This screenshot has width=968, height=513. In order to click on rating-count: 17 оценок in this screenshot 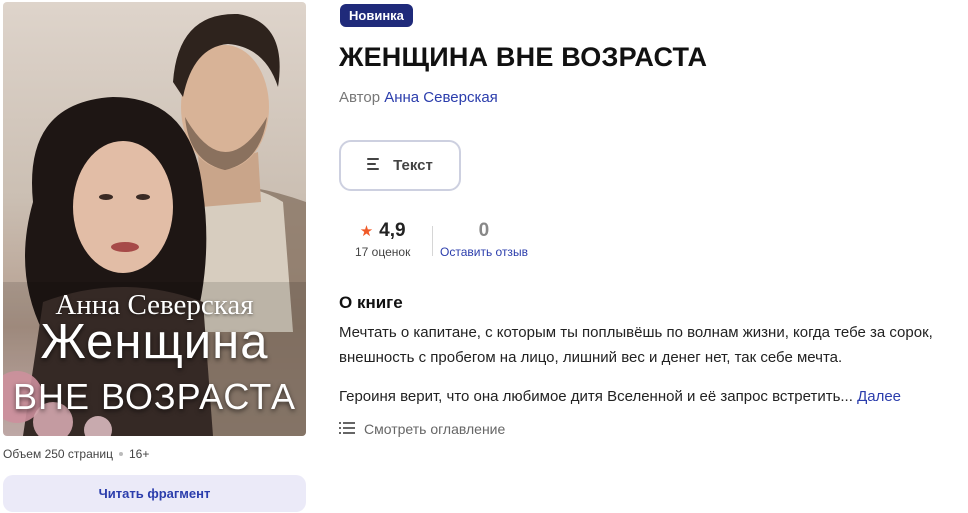, I will do `click(383, 252)`.